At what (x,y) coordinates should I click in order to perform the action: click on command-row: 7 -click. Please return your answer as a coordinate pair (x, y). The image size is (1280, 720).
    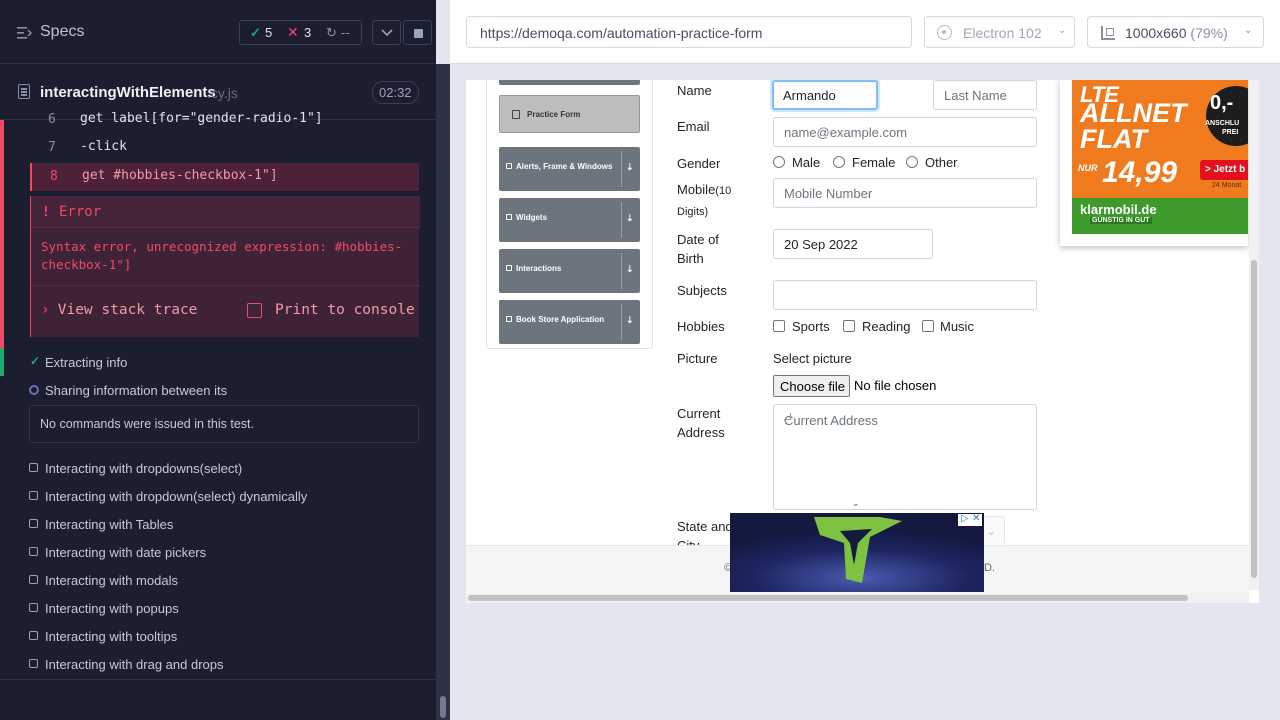
    Looking at the image, I should click on (224, 148).